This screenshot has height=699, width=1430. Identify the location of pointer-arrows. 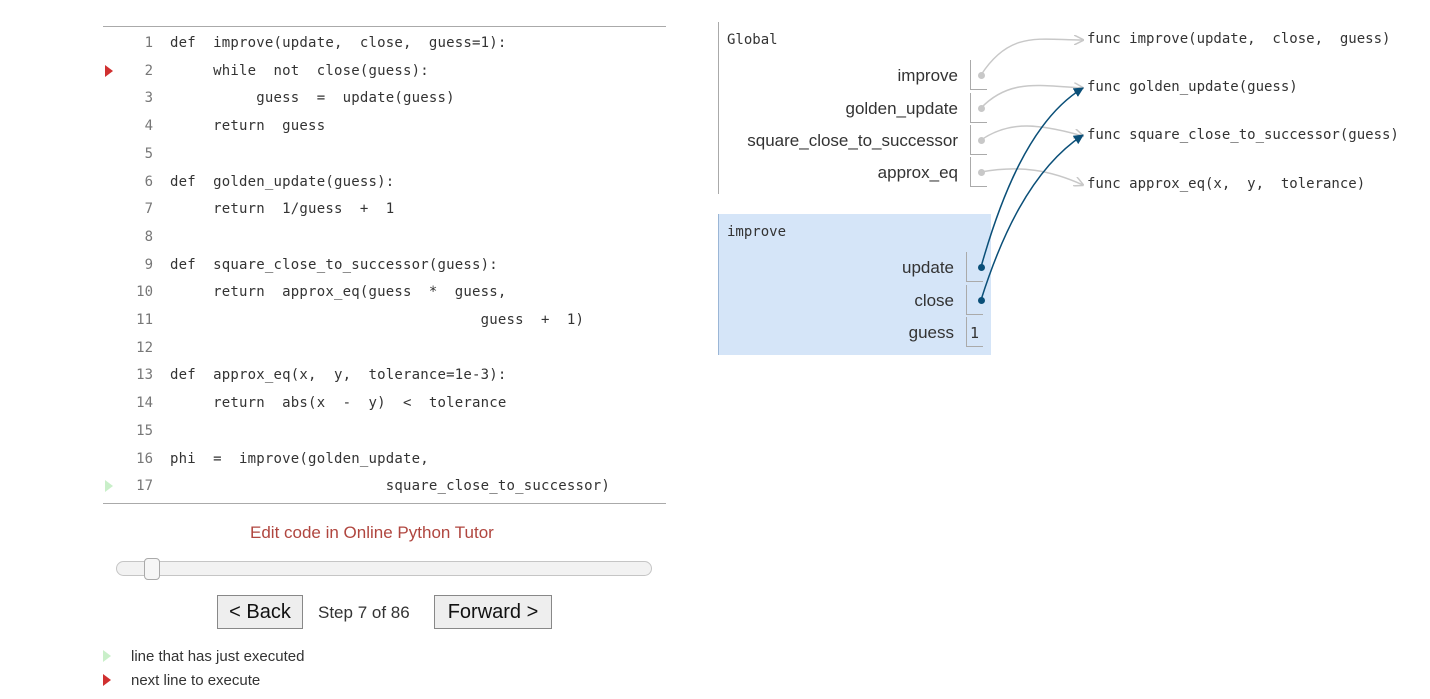
(1205, 150).